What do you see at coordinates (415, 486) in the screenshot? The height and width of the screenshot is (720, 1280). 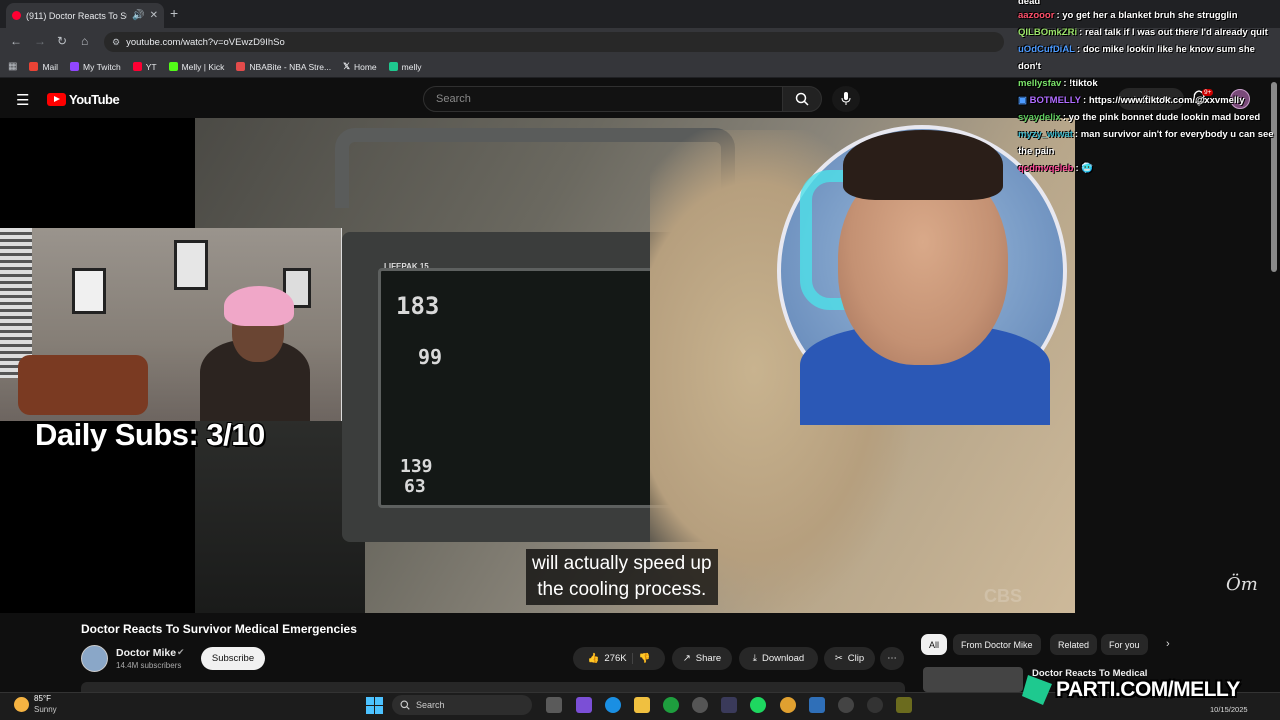 I see `vital-diastolic: 63` at bounding box center [415, 486].